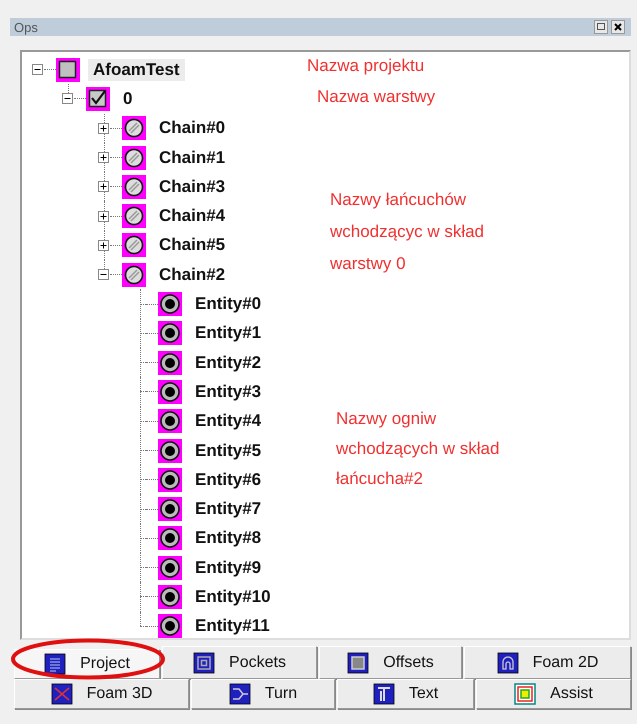 The width and height of the screenshot is (637, 724). I want to click on close-icon, so click(618, 27).